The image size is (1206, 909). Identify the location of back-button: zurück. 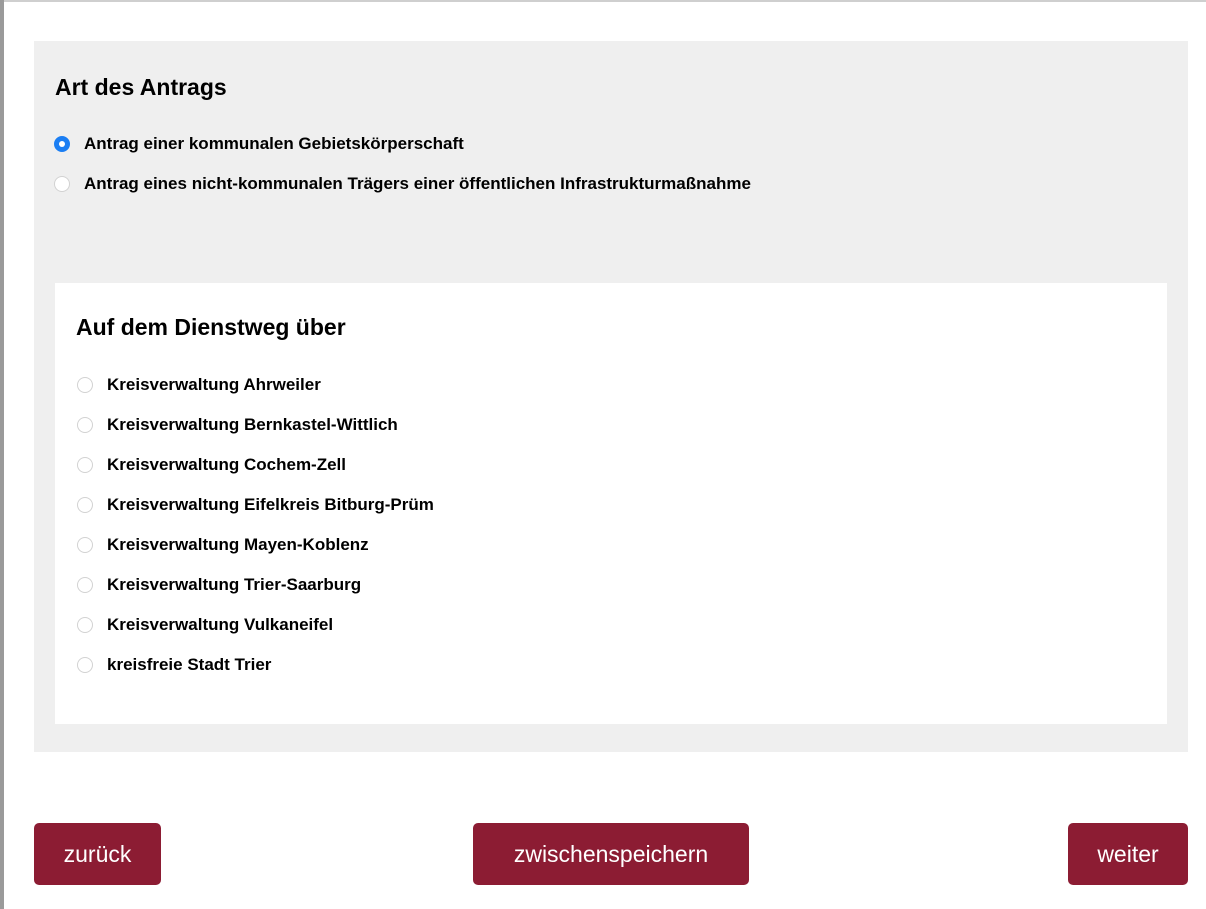
(97, 854).